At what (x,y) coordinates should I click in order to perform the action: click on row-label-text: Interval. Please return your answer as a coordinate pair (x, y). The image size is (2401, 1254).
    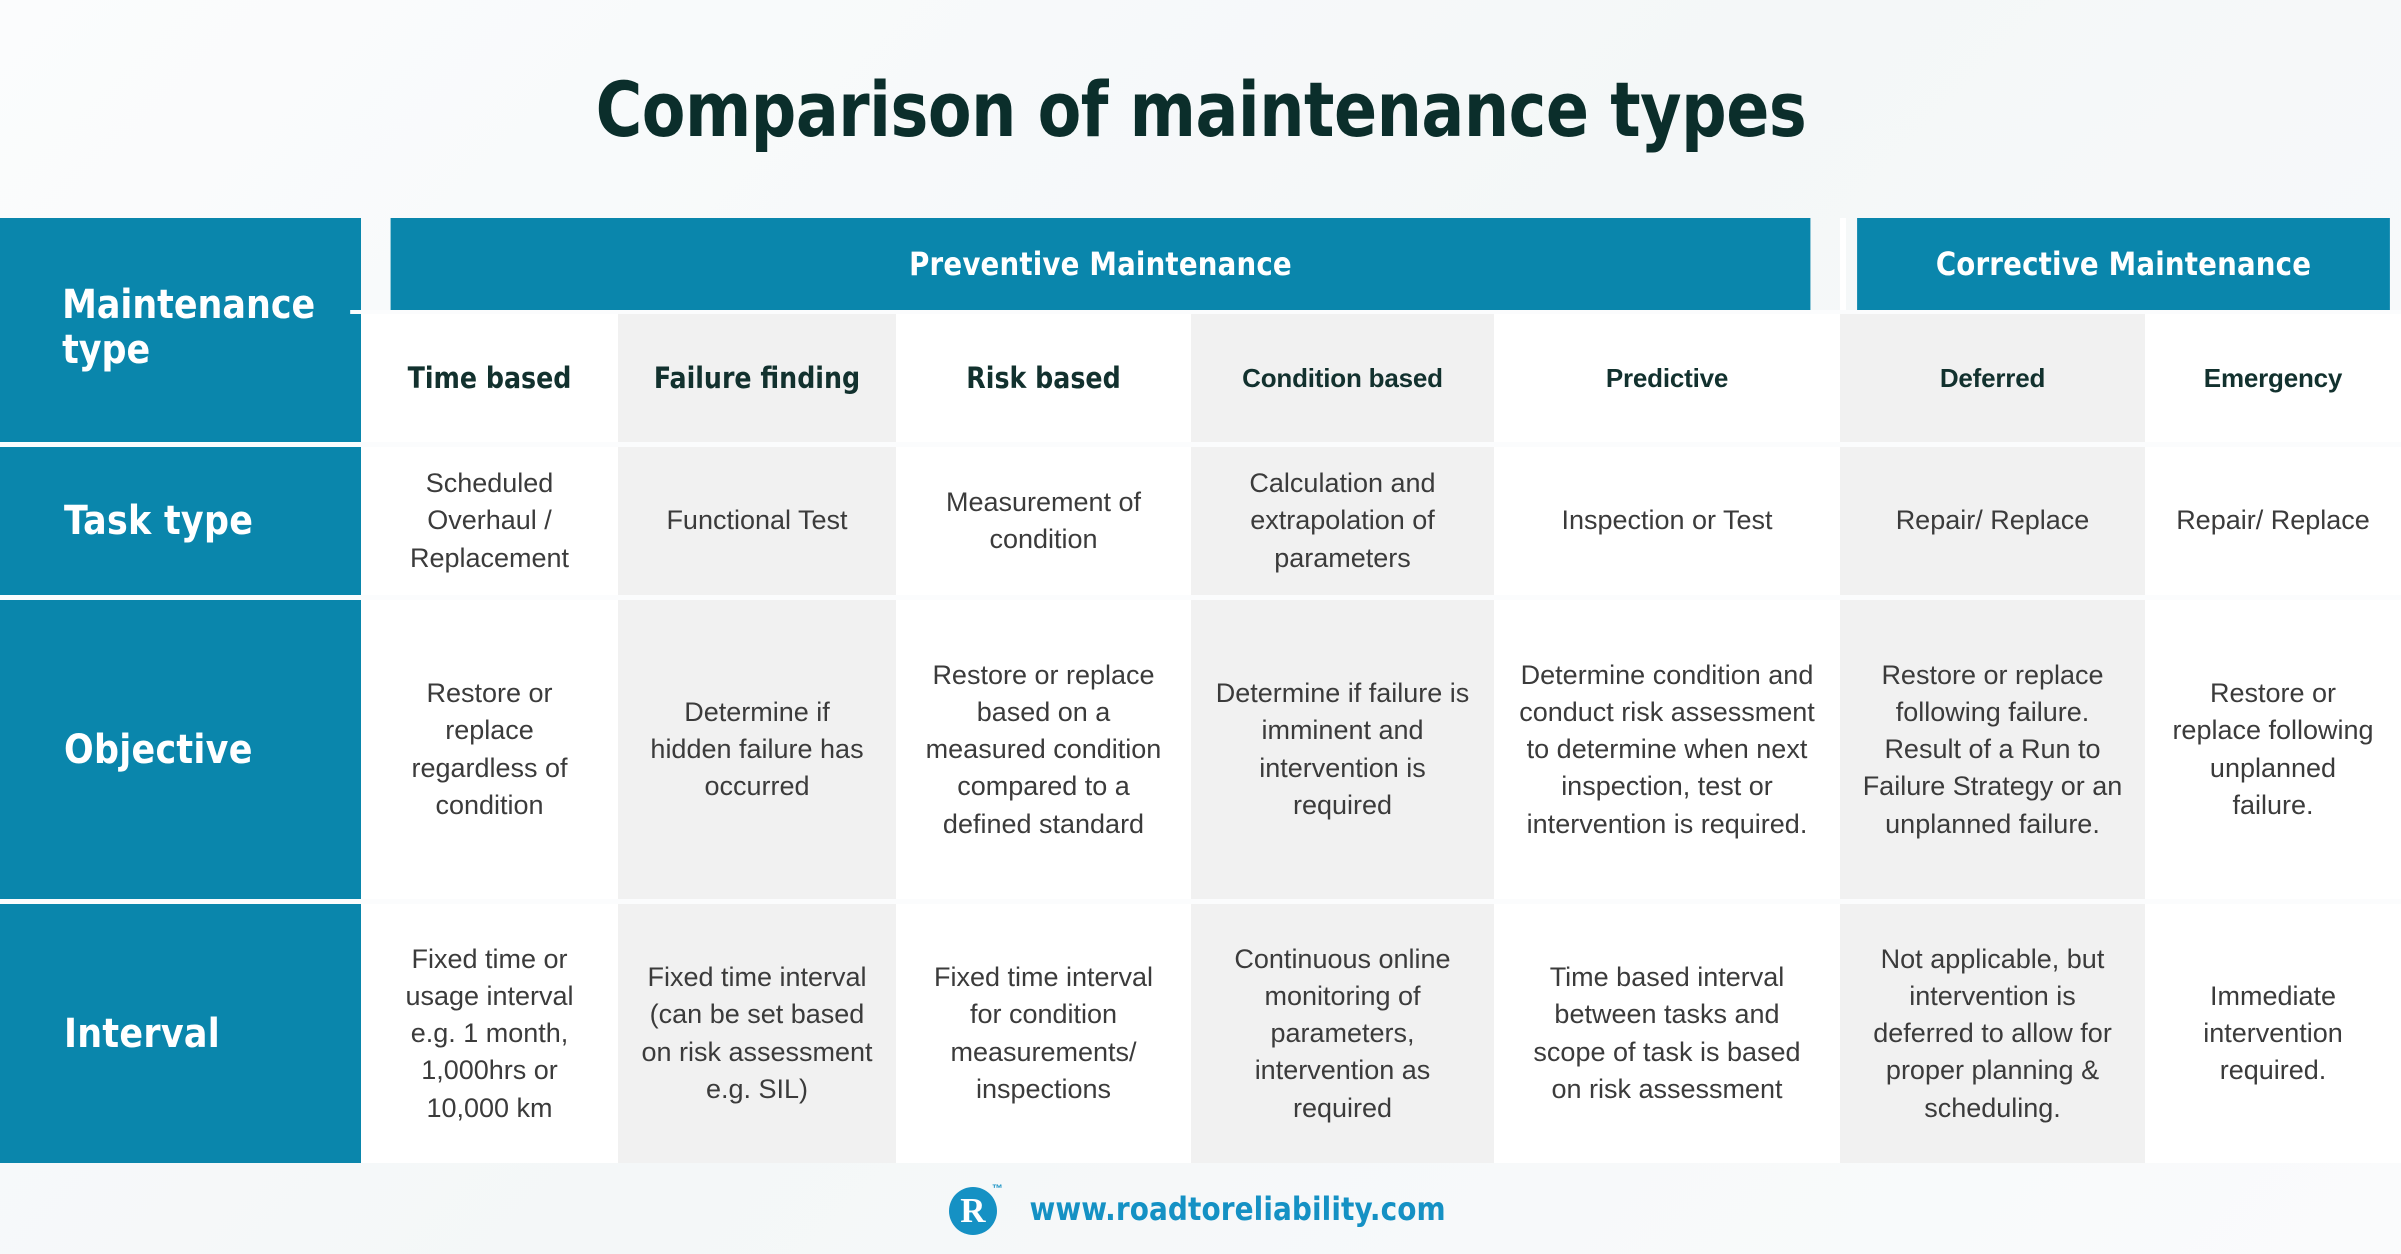
    Looking at the image, I should click on (142, 1033).